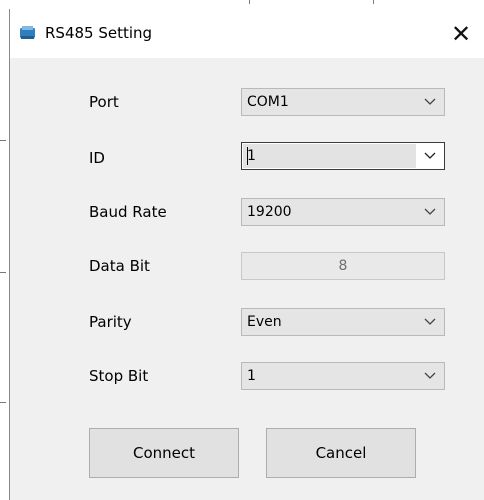 The width and height of the screenshot is (484, 500). Describe the element at coordinates (251, 156) in the screenshot. I see `id-value: 1` at that location.